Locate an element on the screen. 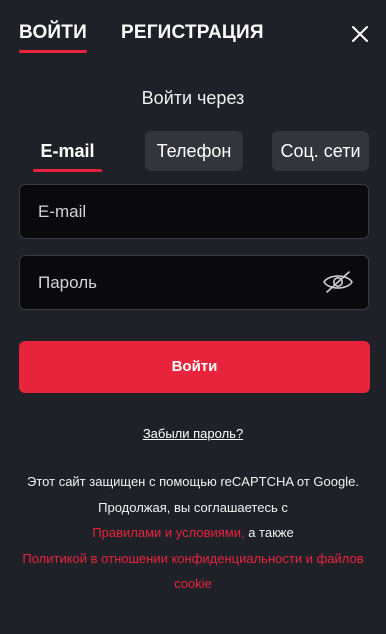 Image resolution: width=386 pixels, height=634 pixels. tab-register: РЕГИСТРАЦИЯ is located at coordinates (192, 33).